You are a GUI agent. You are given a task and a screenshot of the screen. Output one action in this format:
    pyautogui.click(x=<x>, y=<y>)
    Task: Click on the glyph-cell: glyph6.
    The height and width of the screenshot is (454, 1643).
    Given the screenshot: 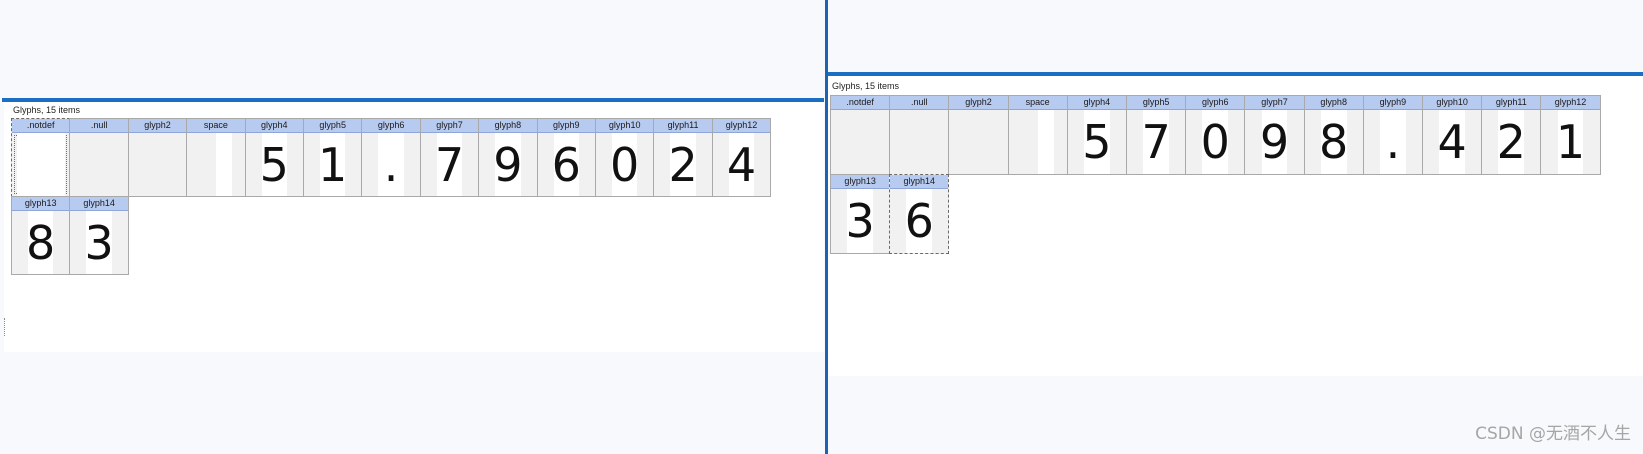 What is the action you would take?
    pyautogui.click(x=391, y=157)
    